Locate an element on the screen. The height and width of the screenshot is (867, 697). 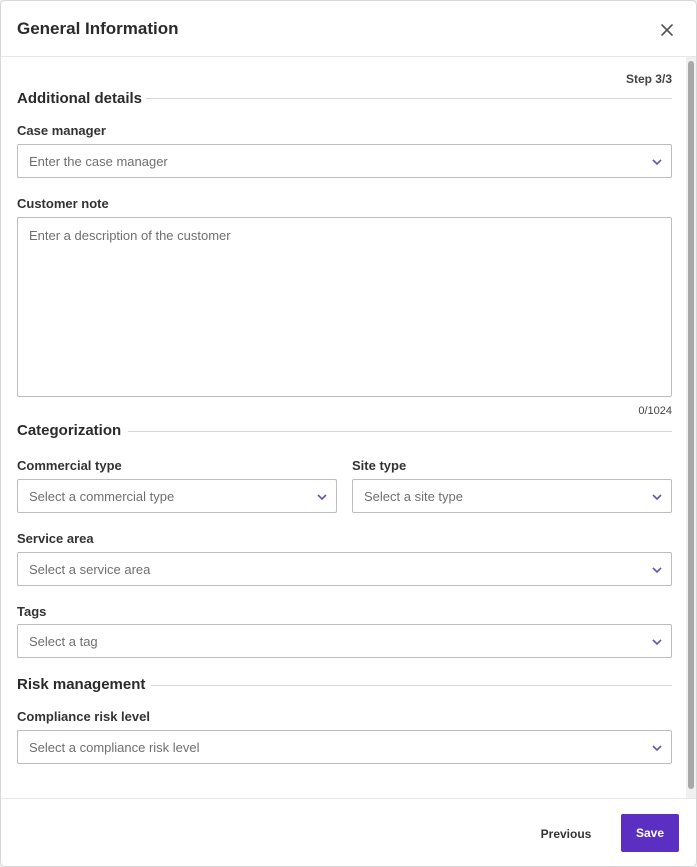
close-icon is located at coordinates (667, 30).